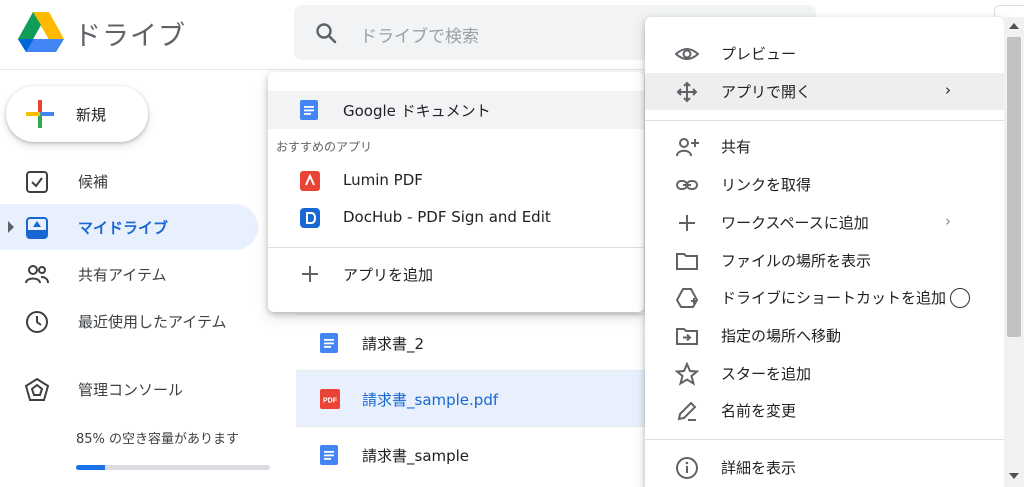  What do you see at coordinates (759, 54) in the screenshot?
I see `menu-item-label: プレビュー` at bounding box center [759, 54].